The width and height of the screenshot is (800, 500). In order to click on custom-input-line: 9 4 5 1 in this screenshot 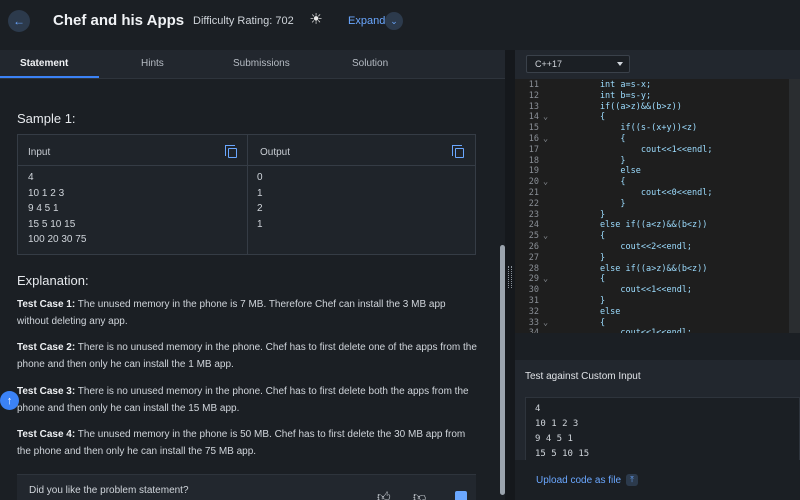, I will do `click(554, 439)`.